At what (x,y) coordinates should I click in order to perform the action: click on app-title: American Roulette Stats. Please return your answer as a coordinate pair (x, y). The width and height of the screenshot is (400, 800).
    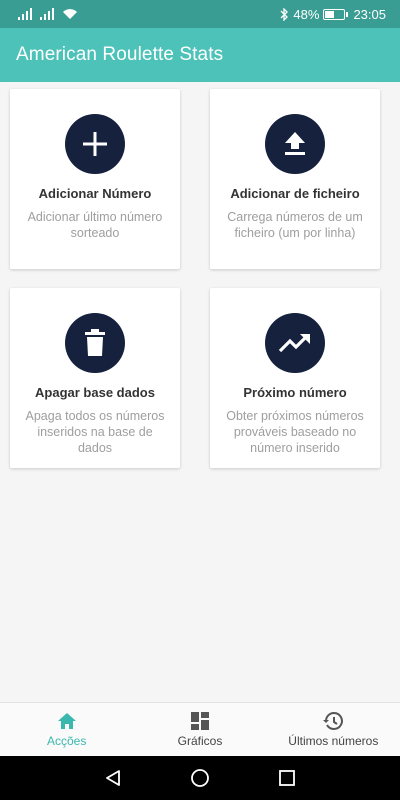
    Looking at the image, I should click on (120, 54).